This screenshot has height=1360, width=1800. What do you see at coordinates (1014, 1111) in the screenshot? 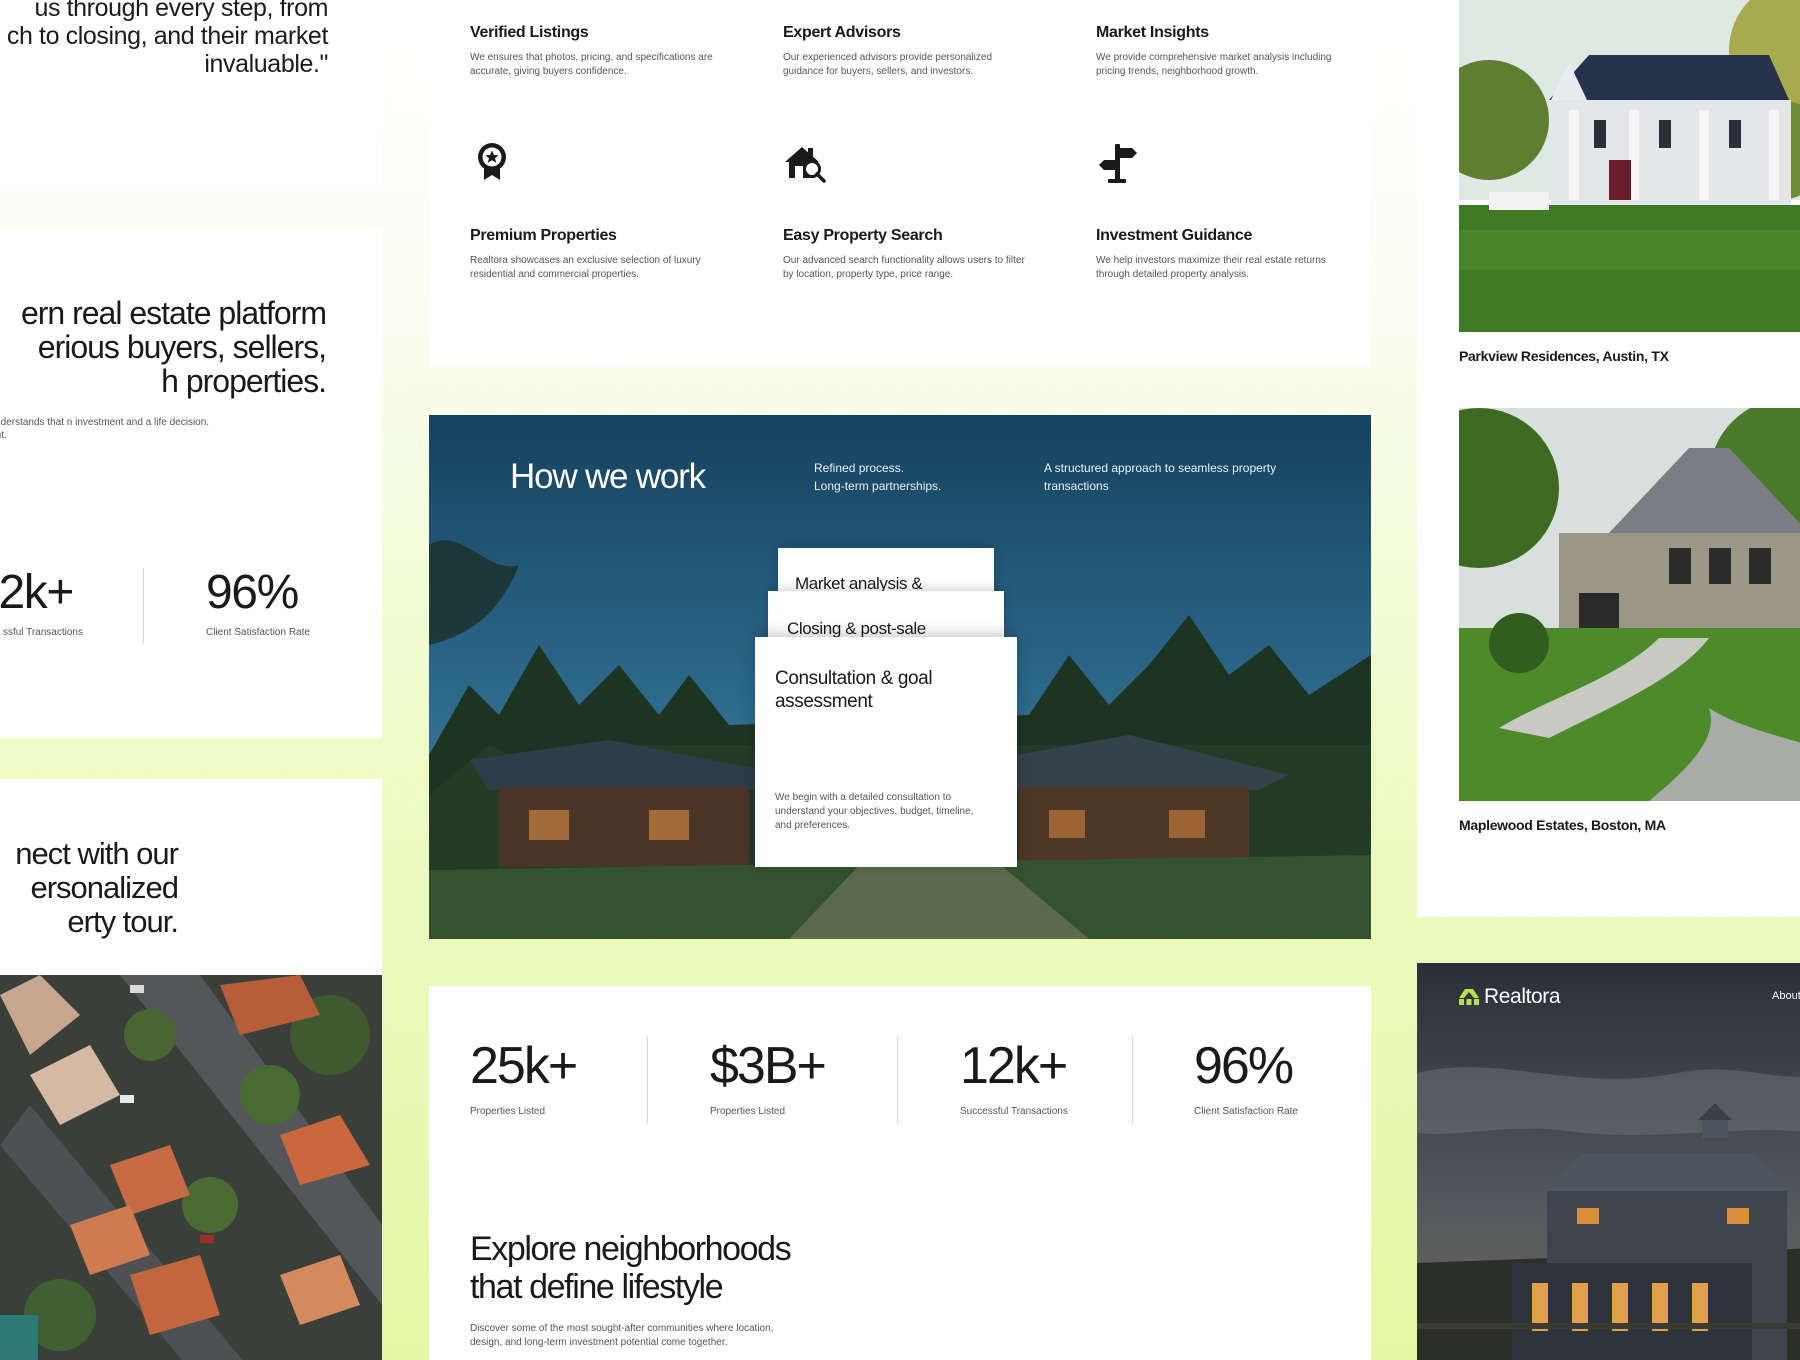
I see `stat-label: Successful Transactions` at bounding box center [1014, 1111].